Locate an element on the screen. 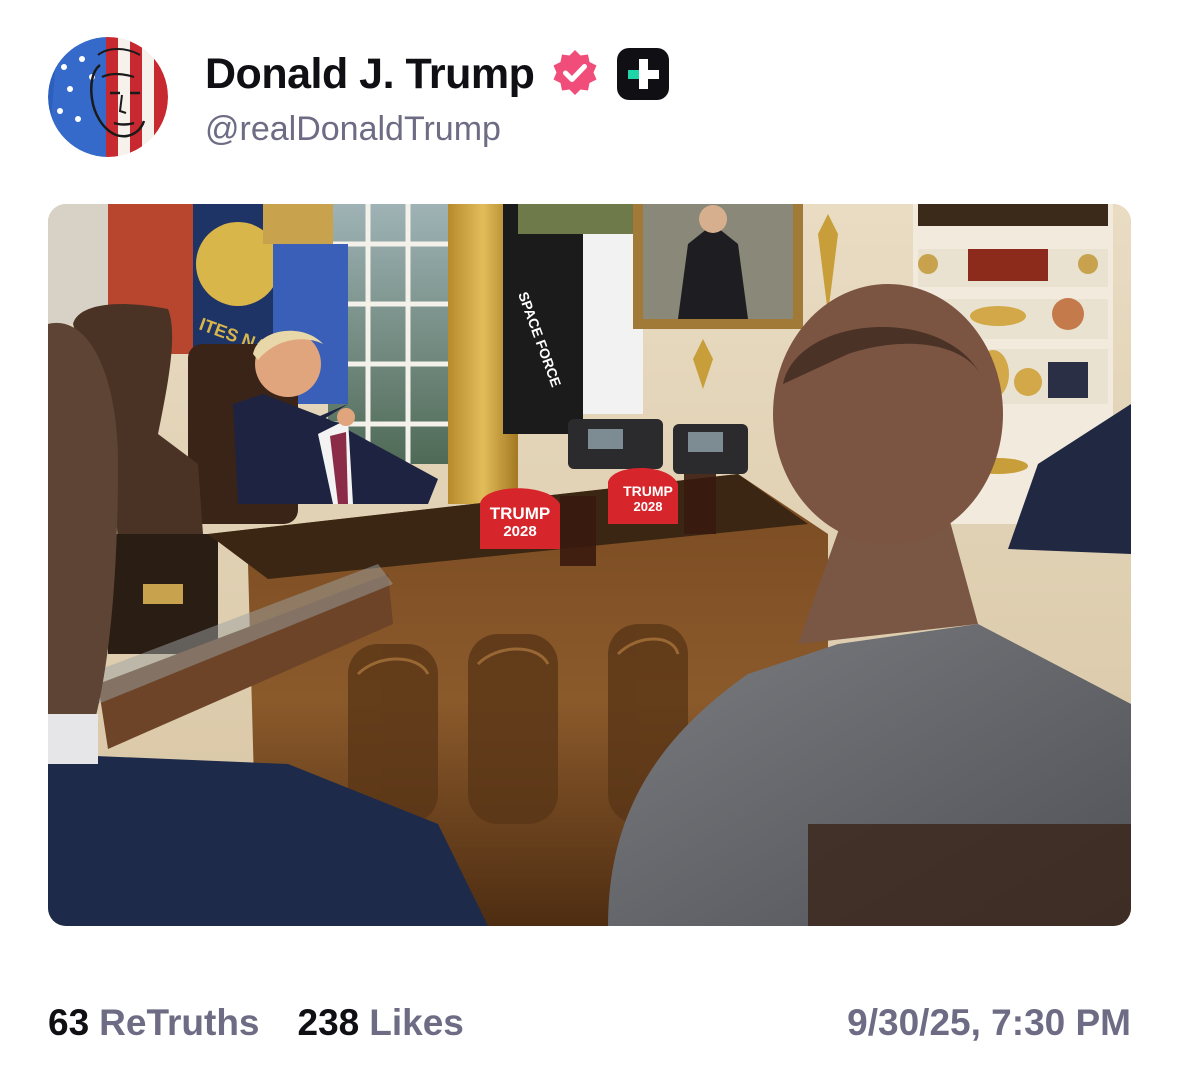 The width and height of the screenshot is (1179, 1080). hat2-text-line1: TRUMP is located at coordinates (648, 491).